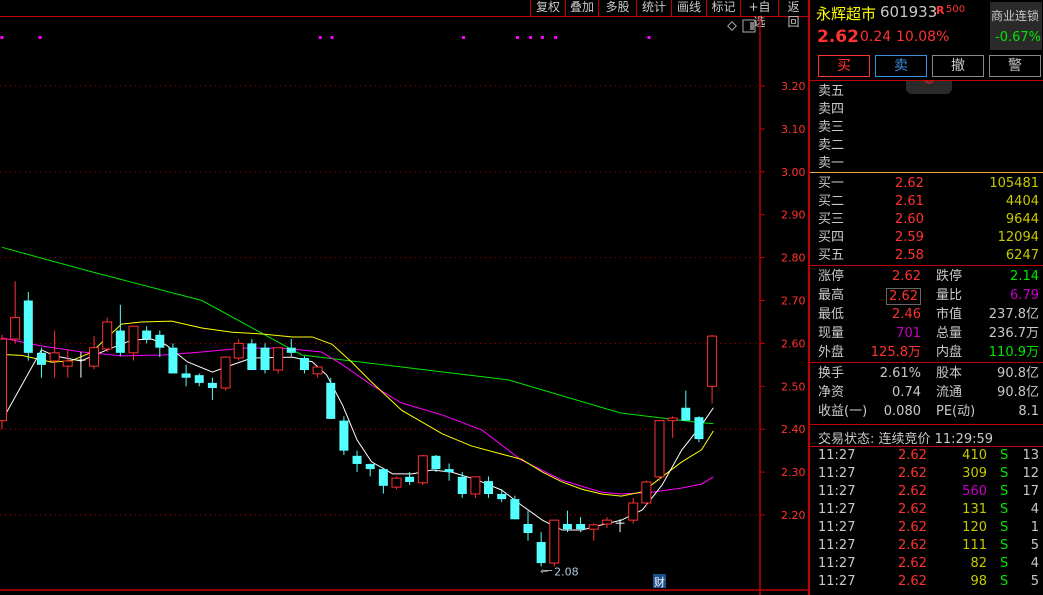 The width and height of the screenshot is (1043, 595). I want to click on tick-row: 11:27 2.62 131 S 4, so click(926, 510).